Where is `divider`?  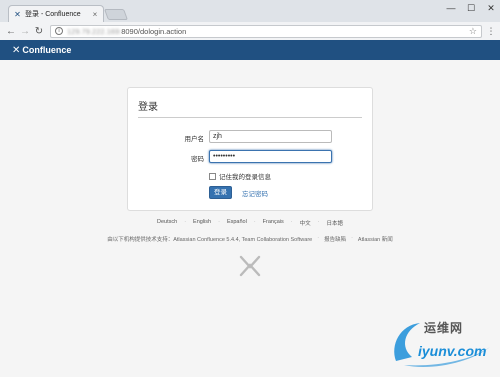
divider is located at coordinates (250, 117).